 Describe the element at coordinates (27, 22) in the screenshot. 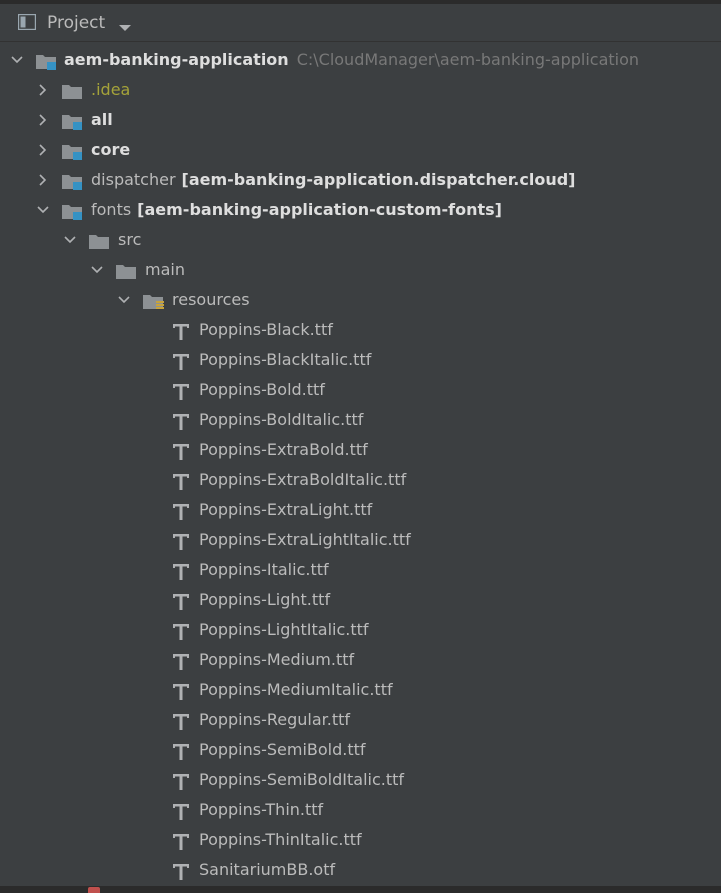

I see `project-panel-icon` at that location.